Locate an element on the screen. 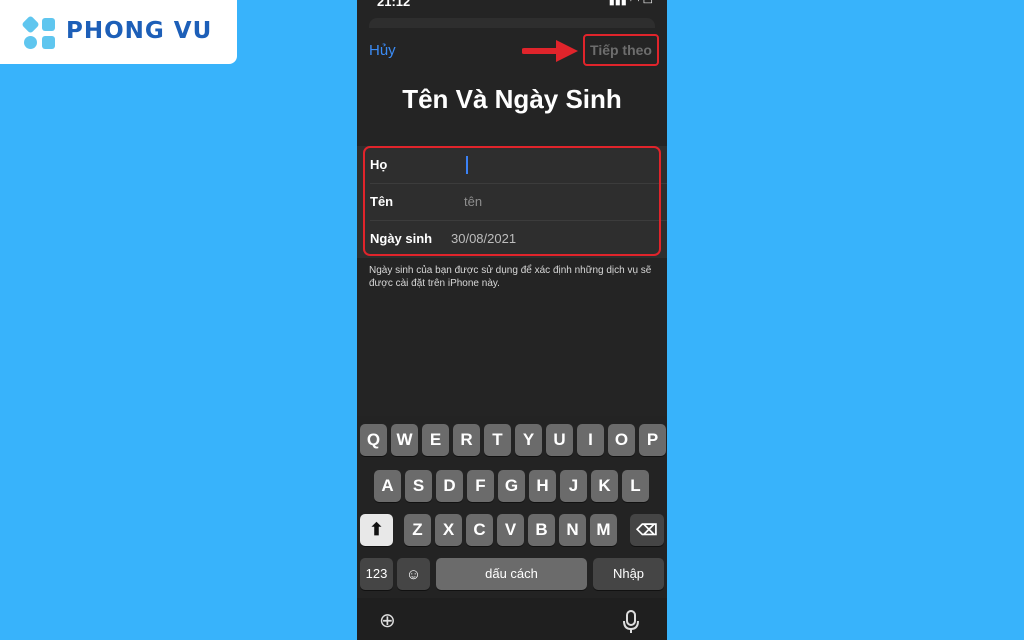 The width and height of the screenshot is (1024, 640). key-p: P is located at coordinates (652, 440).